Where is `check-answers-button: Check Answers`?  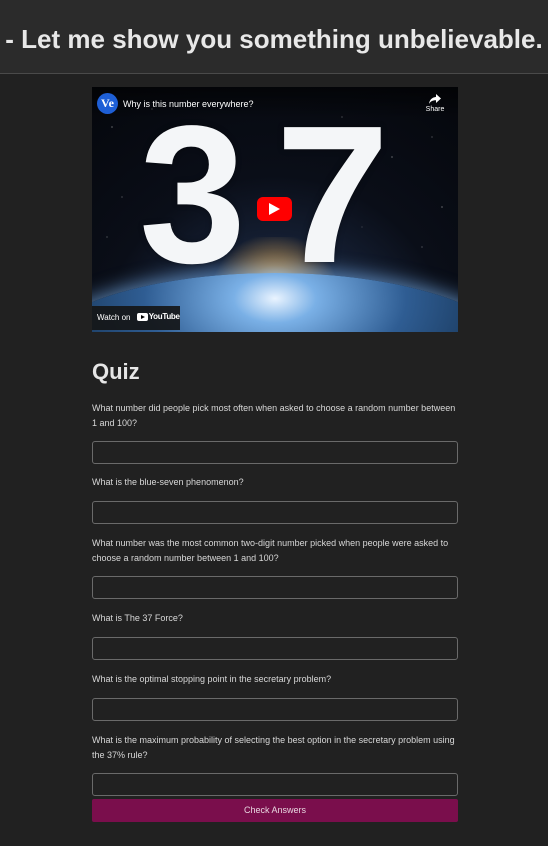 check-answers-button: Check Answers is located at coordinates (275, 810).